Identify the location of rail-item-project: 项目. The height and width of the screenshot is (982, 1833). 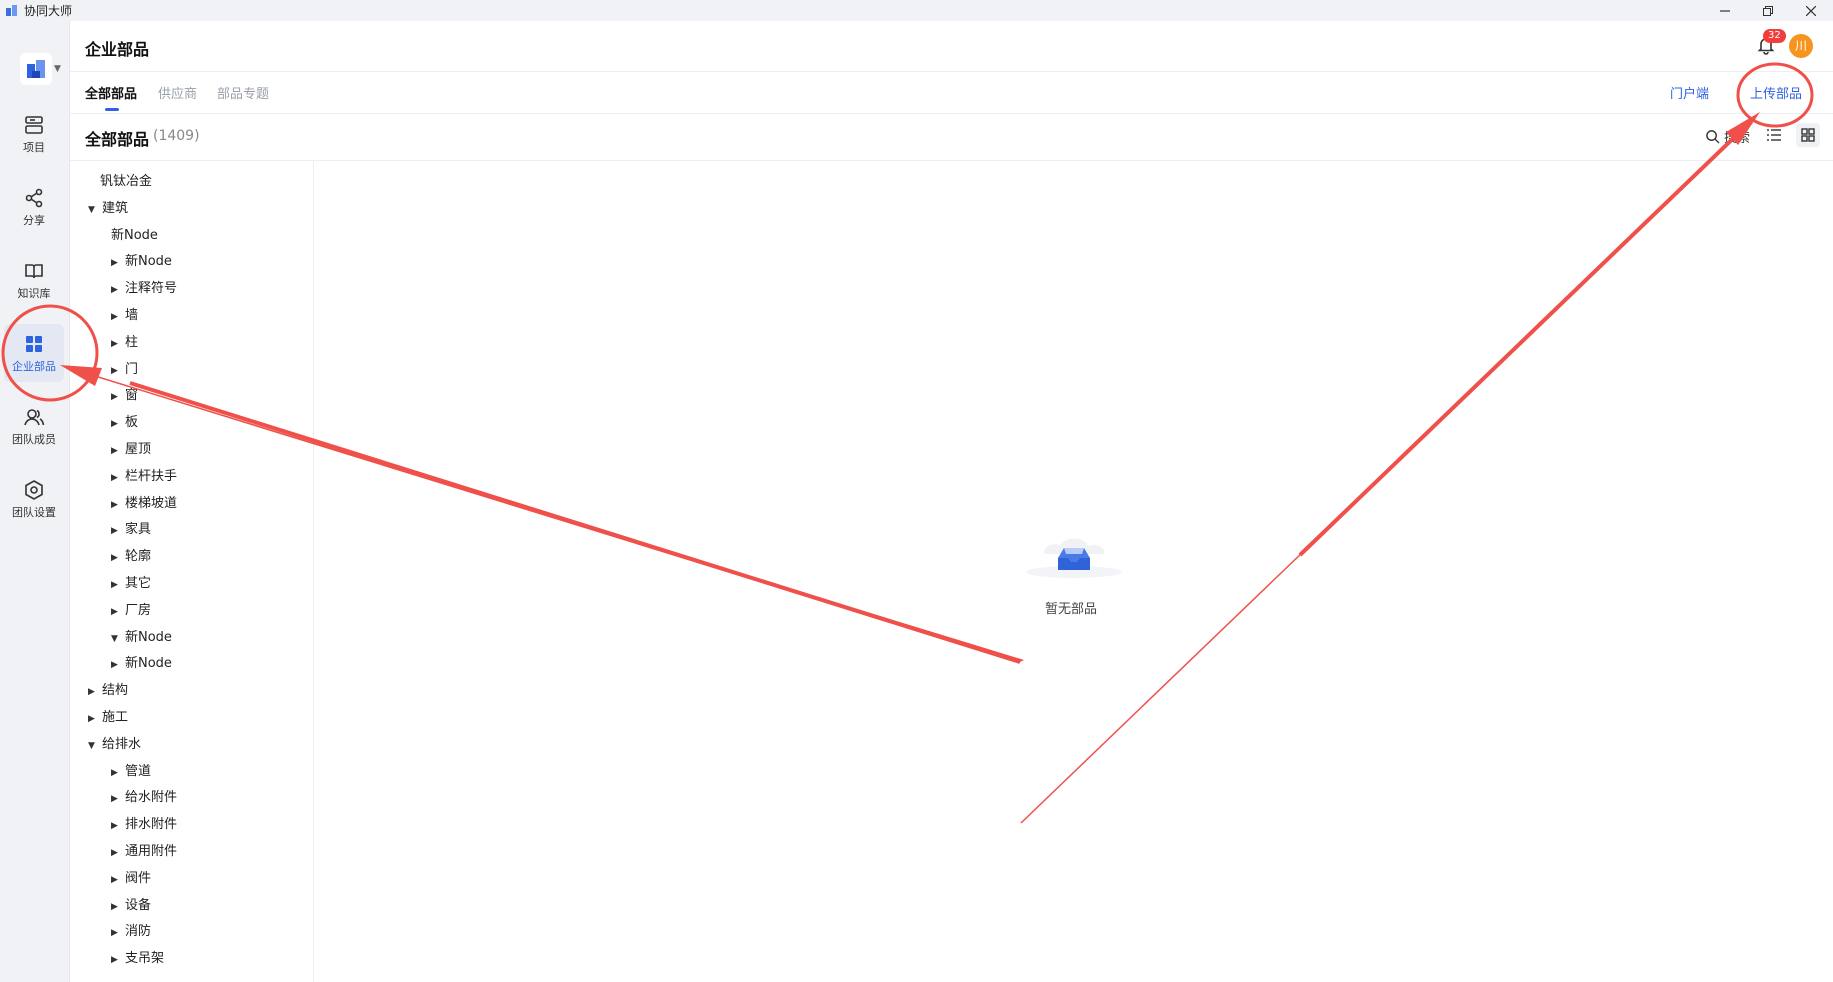
(34, 134).